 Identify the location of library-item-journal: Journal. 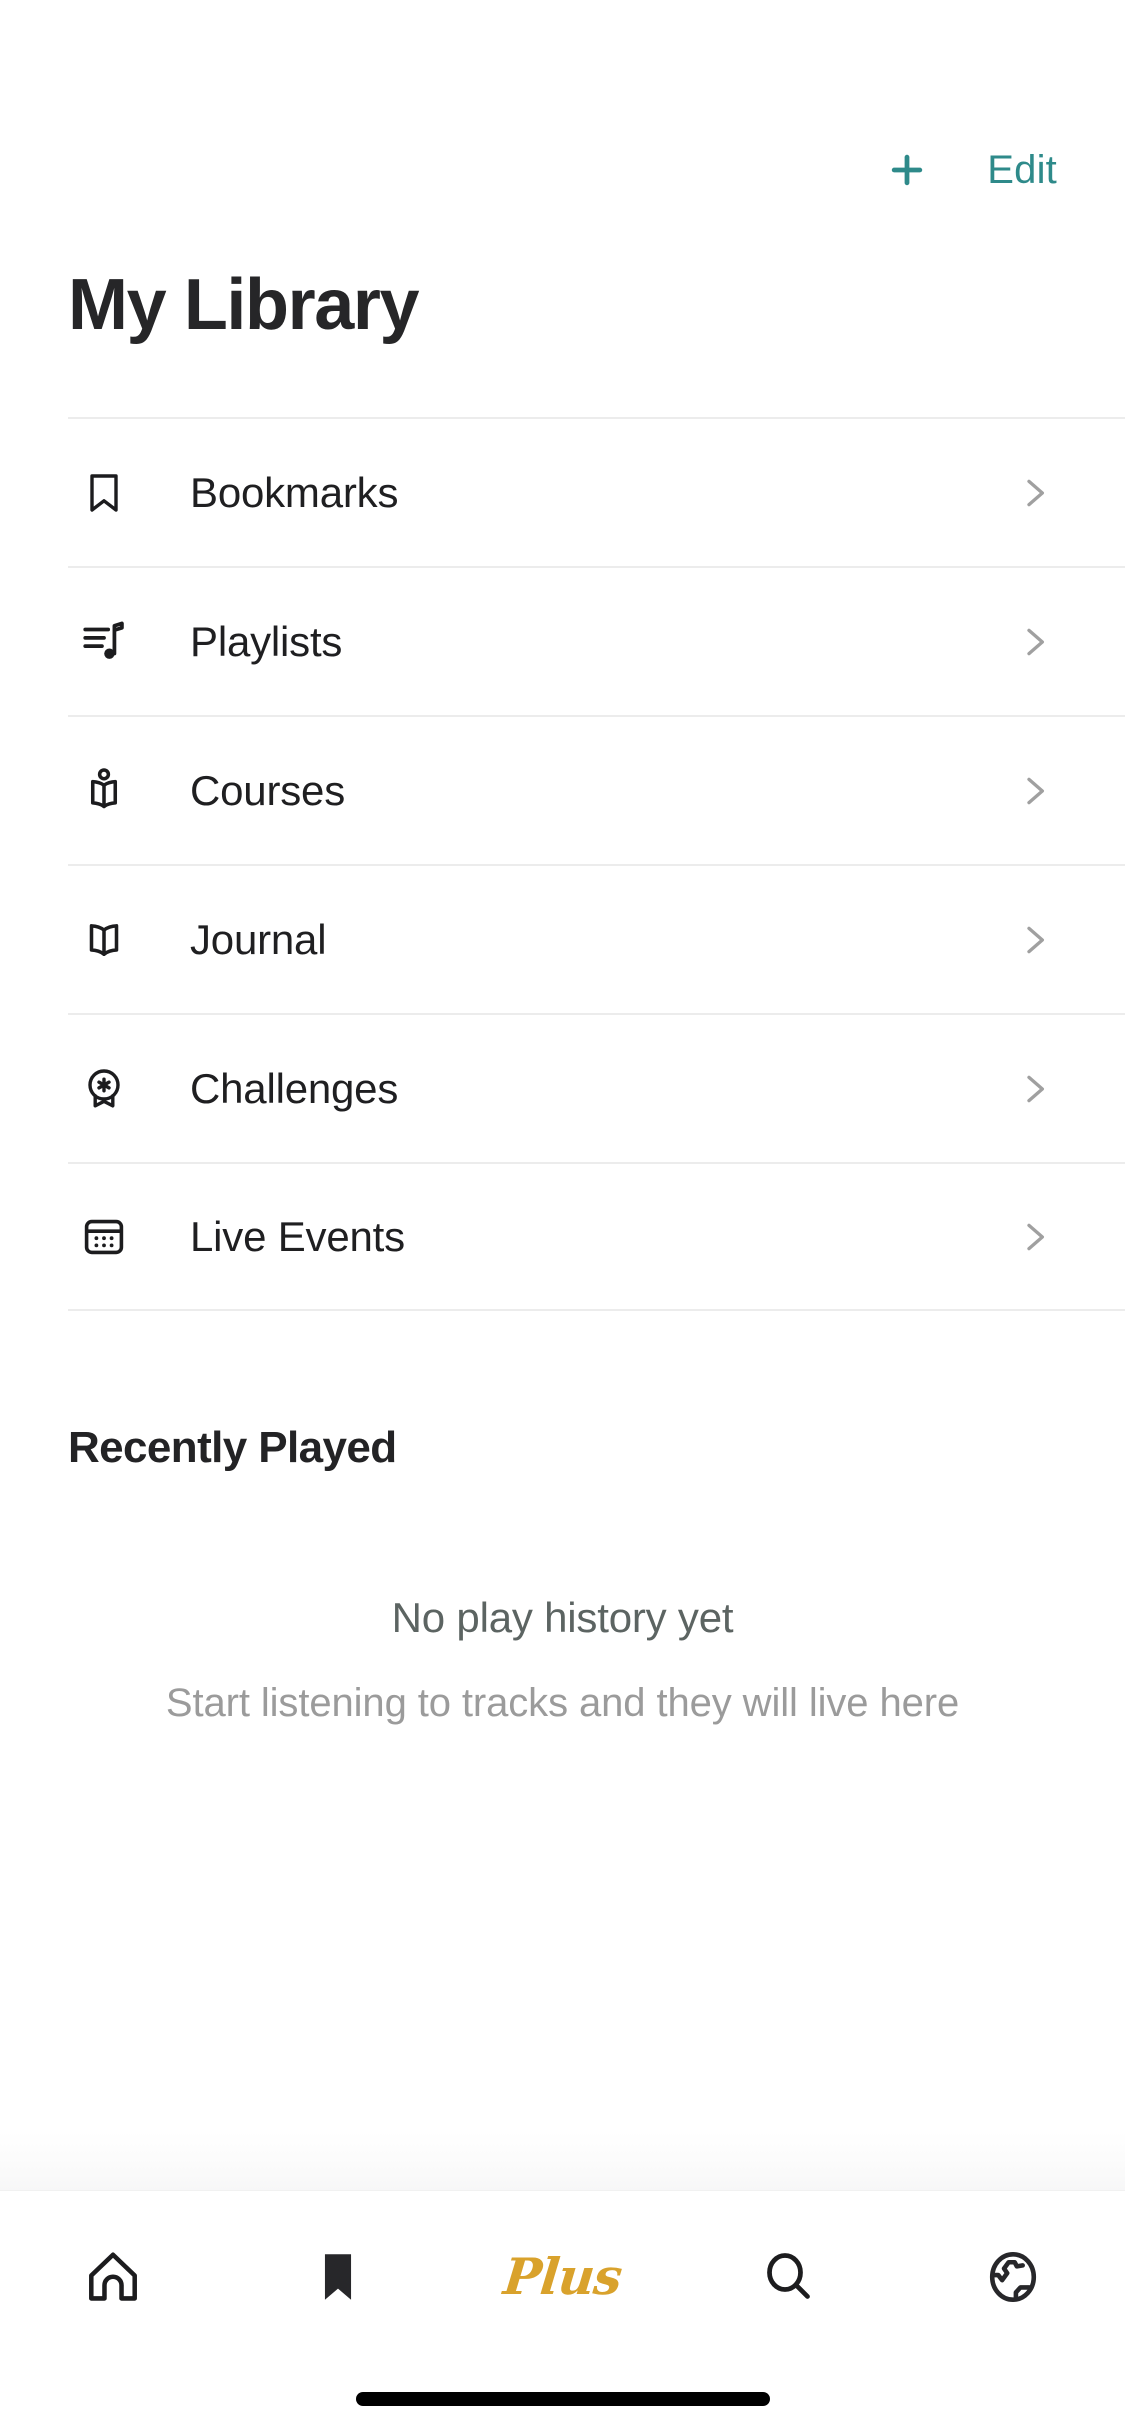
(596, 938).